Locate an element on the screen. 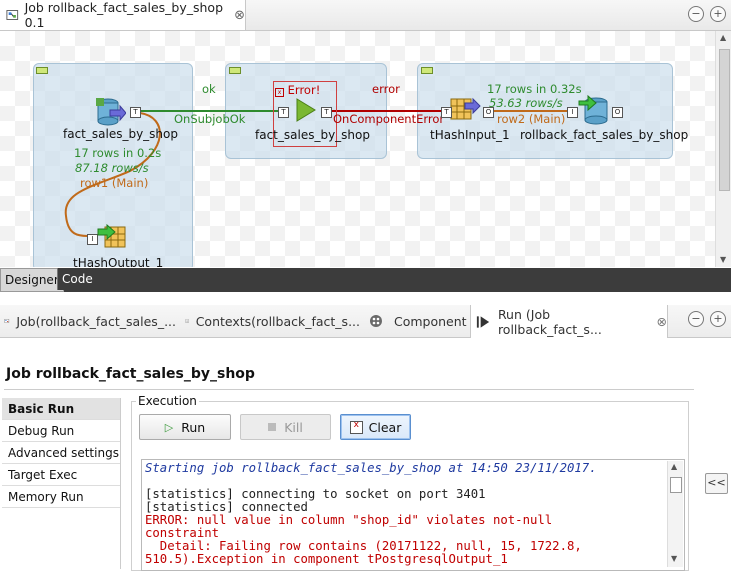 The image size is (731, 571). run-icon is located at coordinates (483, 321).